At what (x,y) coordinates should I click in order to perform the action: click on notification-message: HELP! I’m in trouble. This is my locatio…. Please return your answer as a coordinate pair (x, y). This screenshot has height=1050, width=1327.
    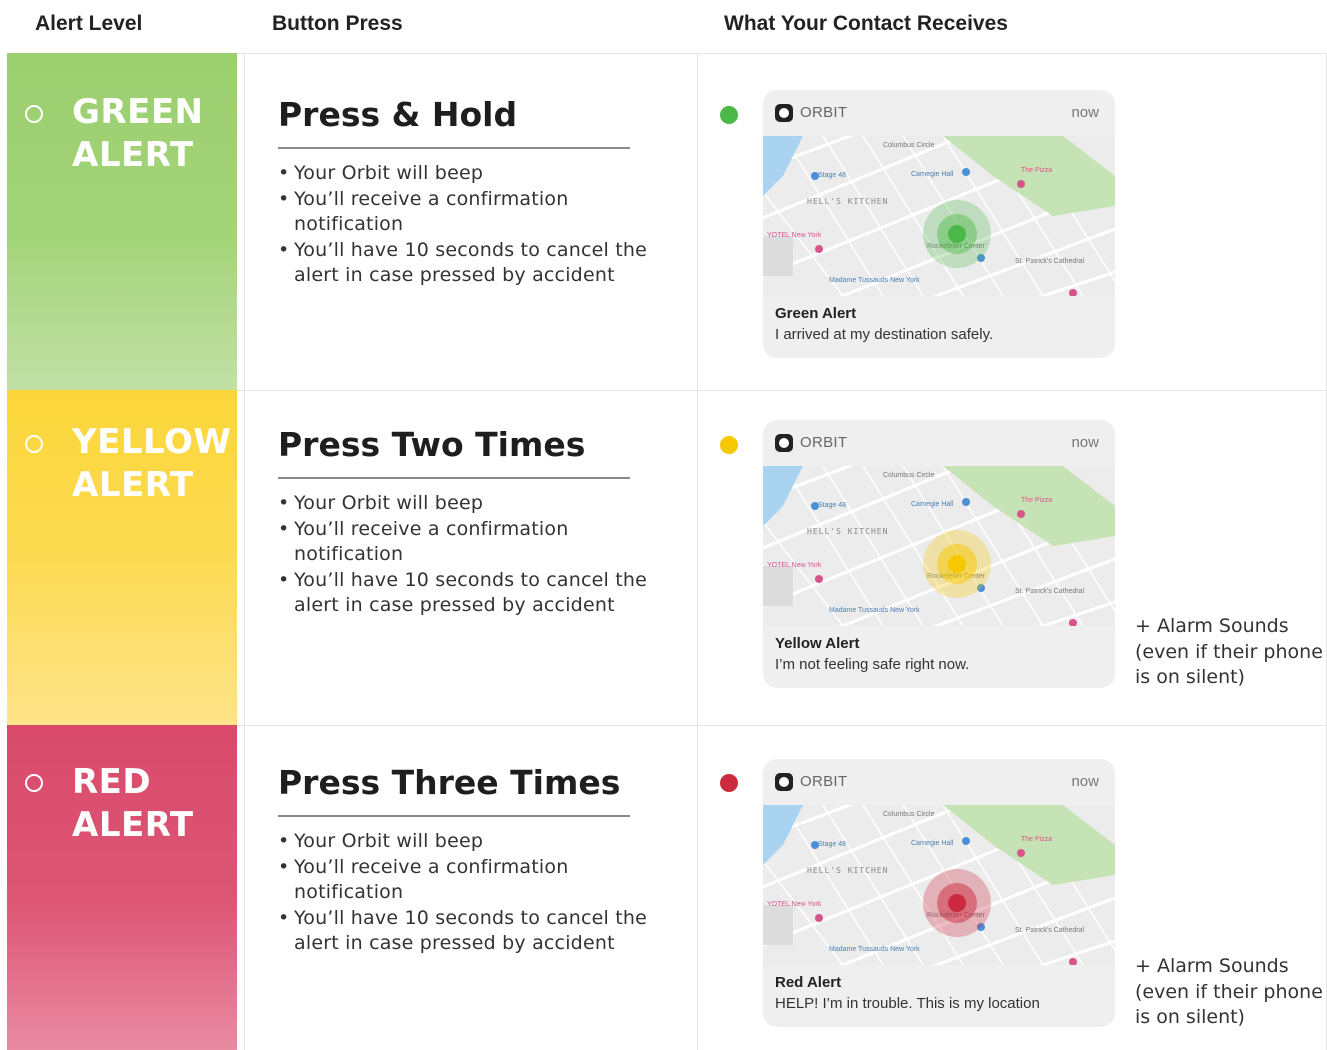
    Looking at the image, I should click on (907, 1003).